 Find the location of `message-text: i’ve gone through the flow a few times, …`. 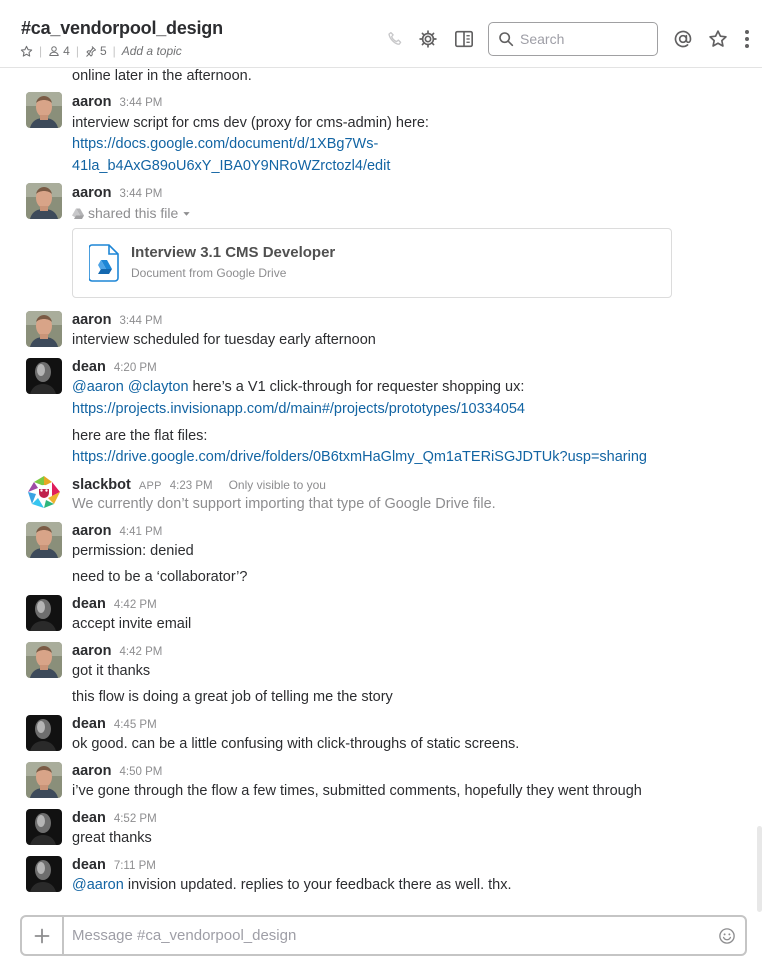

message-text: i’ve gone through the flow a few times, … is located at coordinates (357, 791).